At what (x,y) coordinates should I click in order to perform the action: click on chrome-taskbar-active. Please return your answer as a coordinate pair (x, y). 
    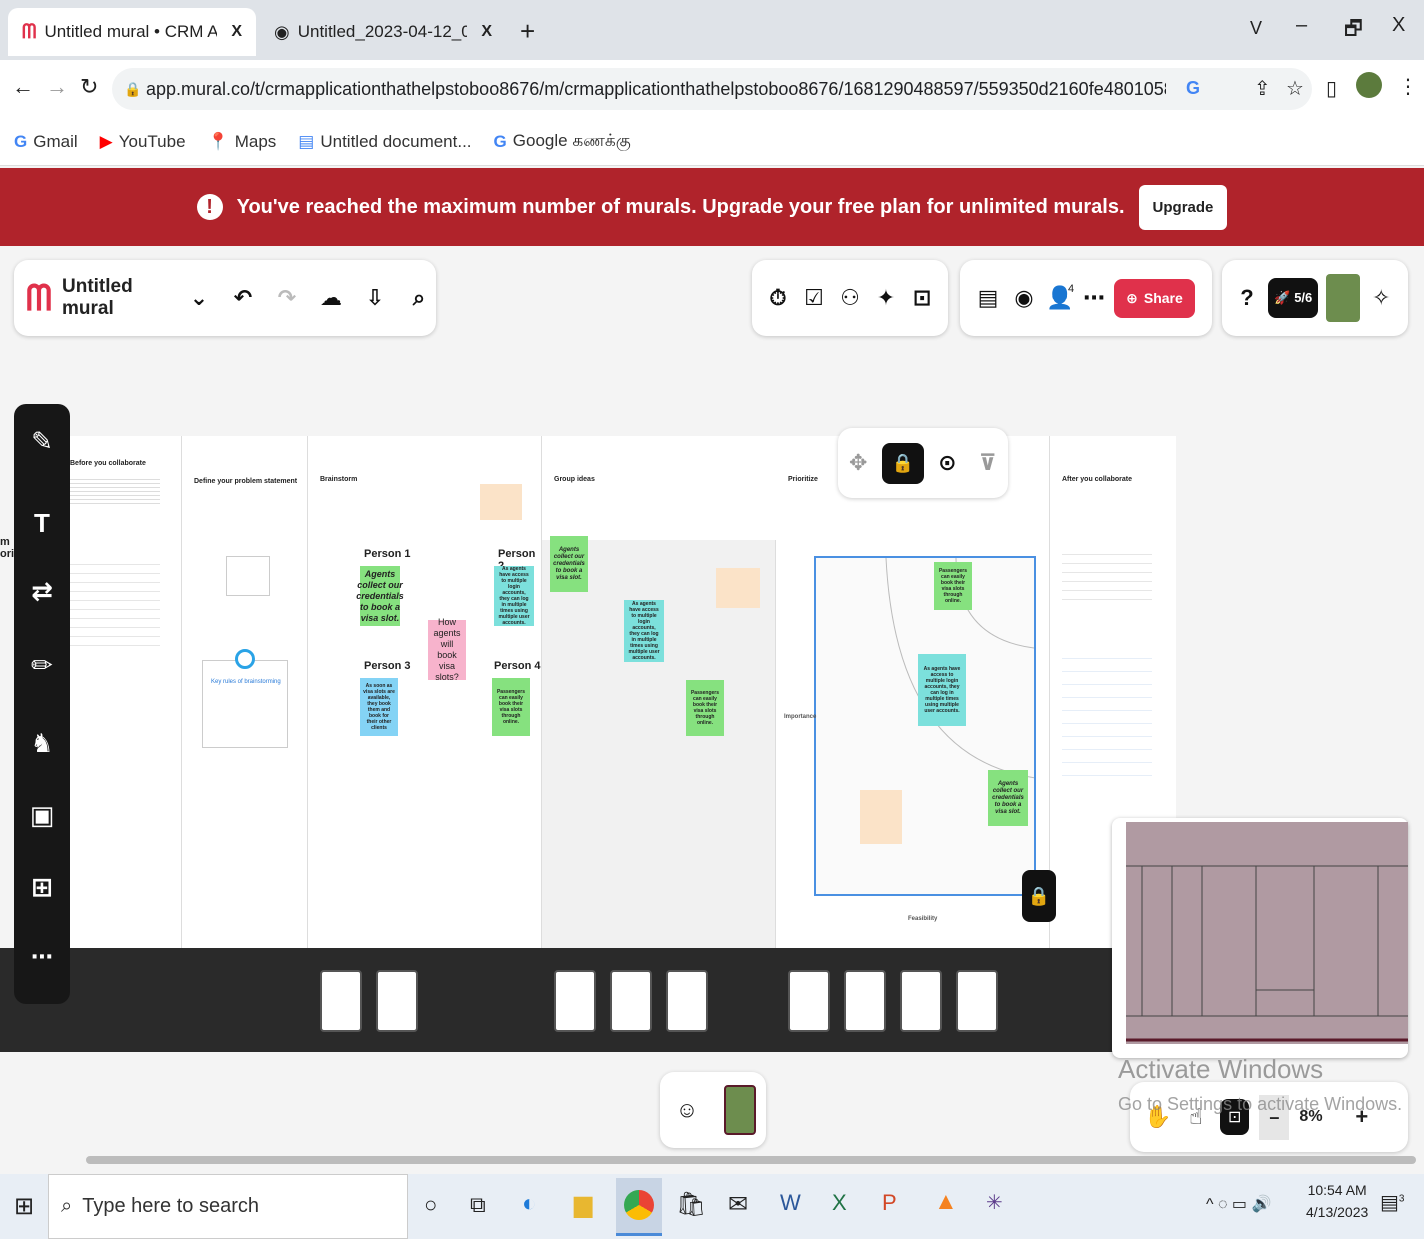
    Looking at the image, I should click on (639, 1207).